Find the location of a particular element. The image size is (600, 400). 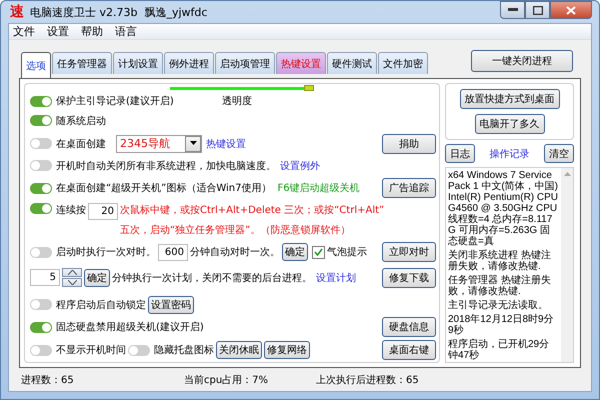

maximize-button is located at coordinates (537, 10).